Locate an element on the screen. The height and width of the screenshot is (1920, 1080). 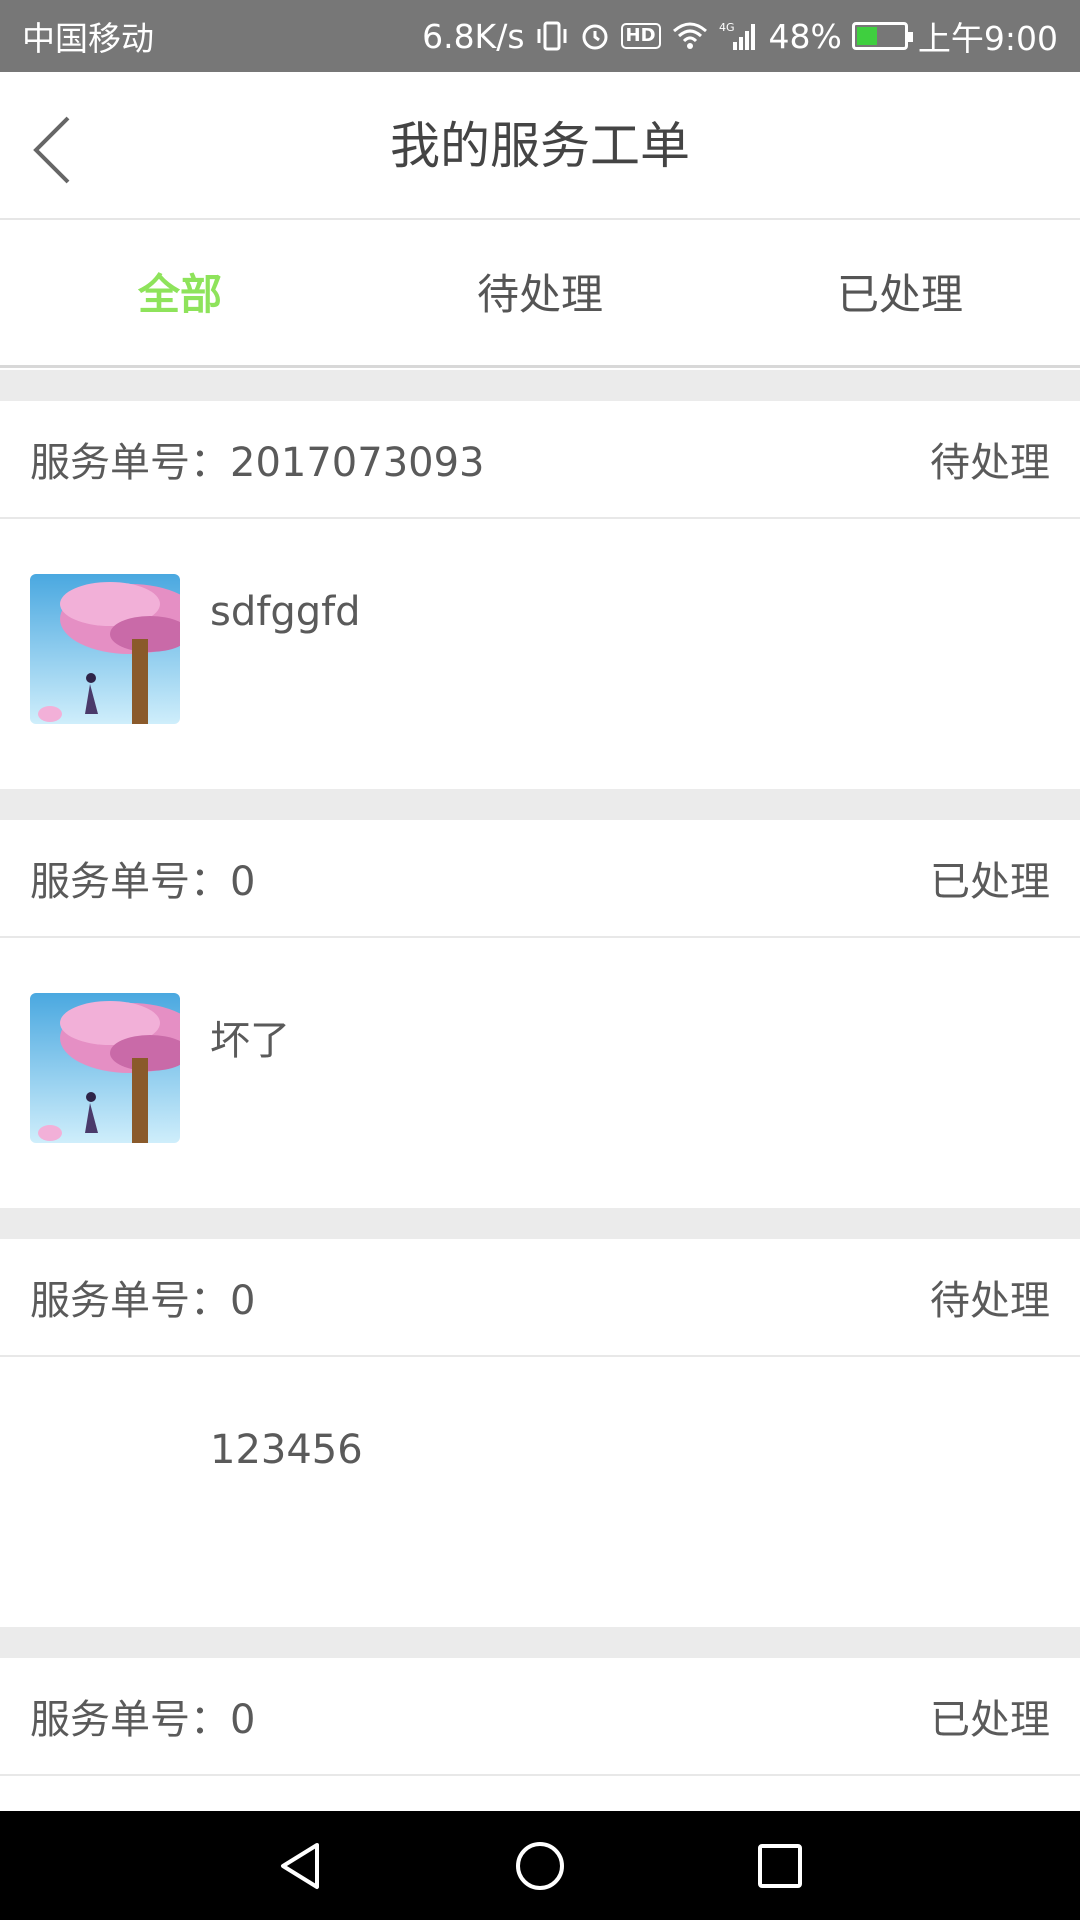
circle-home-icon is located at coordinates (540, 1865).